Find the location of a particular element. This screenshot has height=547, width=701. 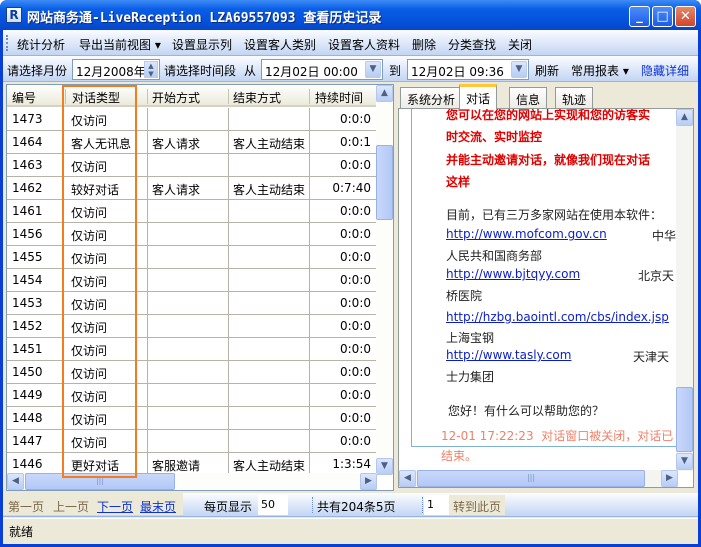

menu-stats-analysis: 统计分析 is located at coordinates (41, 44).